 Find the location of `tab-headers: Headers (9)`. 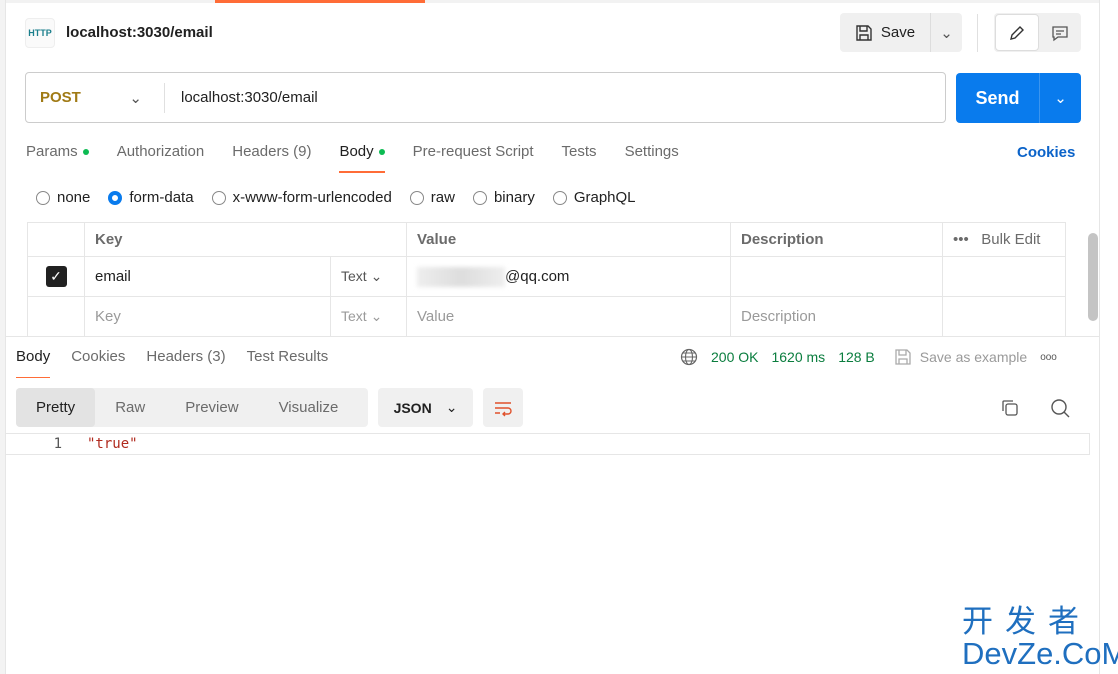

tab-headers: Headers (9) is located at coordinates (271, 158).